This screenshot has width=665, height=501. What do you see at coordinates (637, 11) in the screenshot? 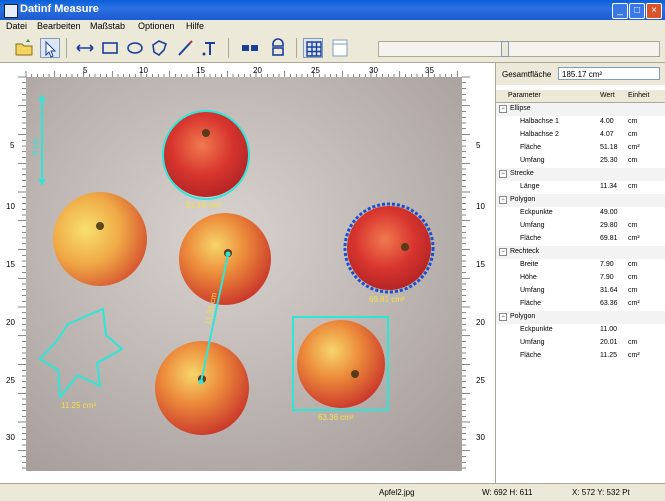
I see `maximize-button: □` at bounding box center [637, 11].